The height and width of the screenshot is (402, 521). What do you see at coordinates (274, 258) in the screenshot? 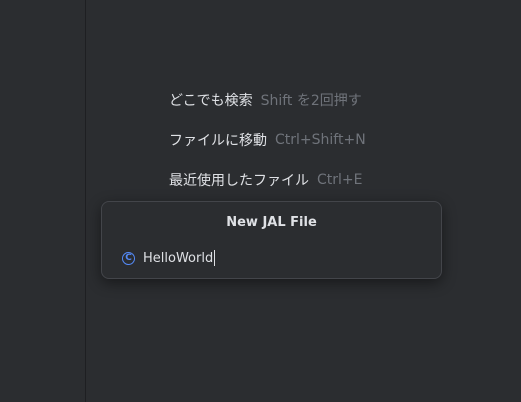
I see `file-name-input: C HelloWorld` at bounding box center [274, 258].